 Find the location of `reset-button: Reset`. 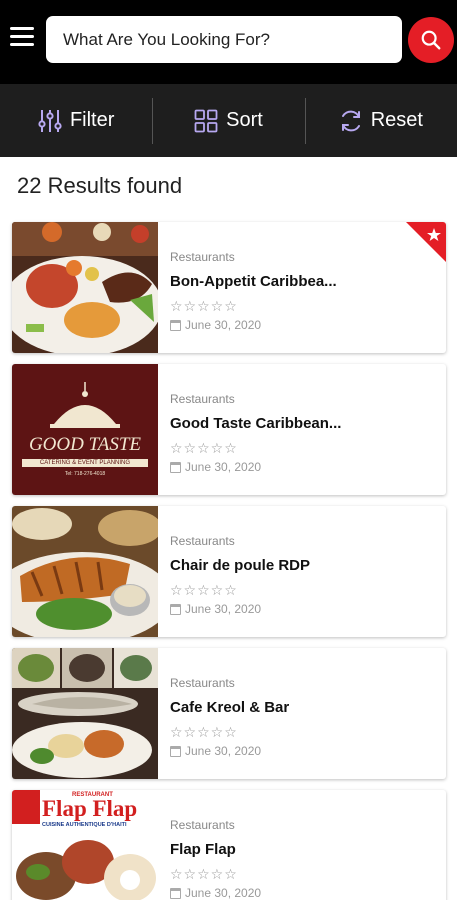

reset-button: Reset is located at coordinates (380, 120).